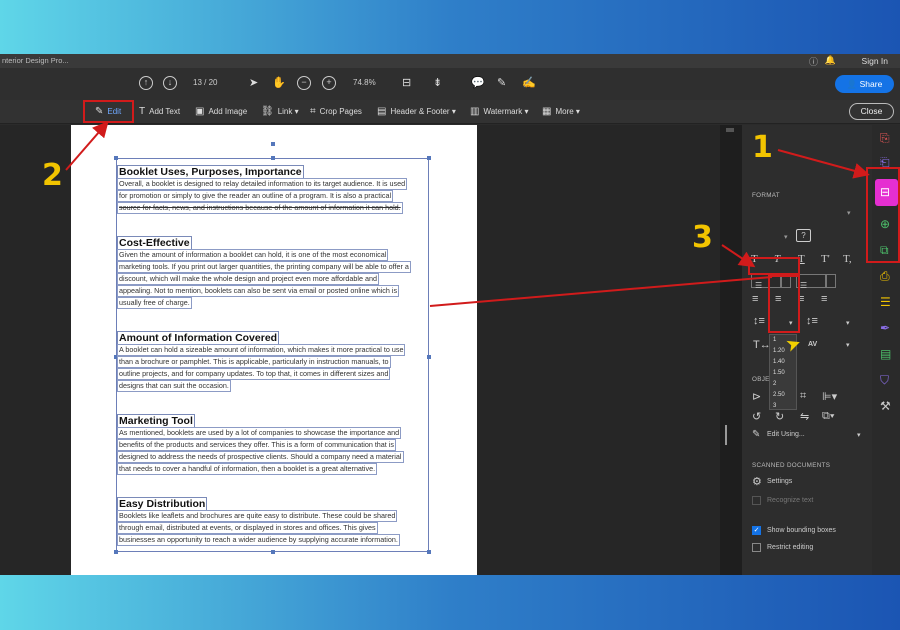 The width and height of the screenshot is (900, 630). Describe the element at coordinates (757, 481) in the screenshot. I see `settings-gear-icon: ⚙` at that location.